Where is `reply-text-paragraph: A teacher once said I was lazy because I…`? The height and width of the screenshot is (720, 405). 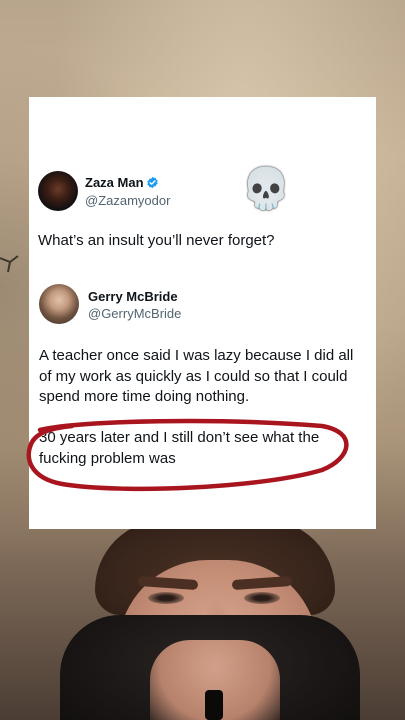 reply-text-paragraph: A teacher once said I was lazy because I… is located at coordinates (196, 376).